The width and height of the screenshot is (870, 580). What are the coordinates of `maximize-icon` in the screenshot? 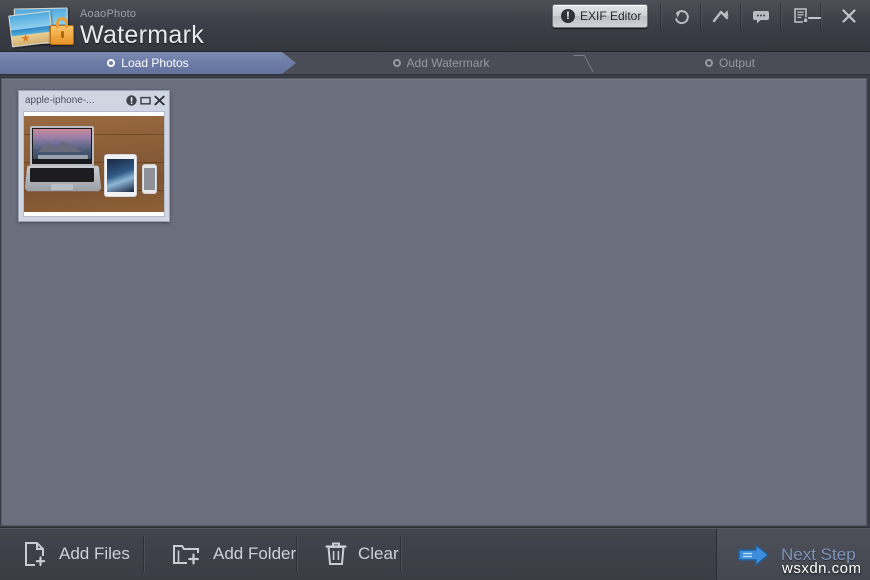 It's located at (145, 100).